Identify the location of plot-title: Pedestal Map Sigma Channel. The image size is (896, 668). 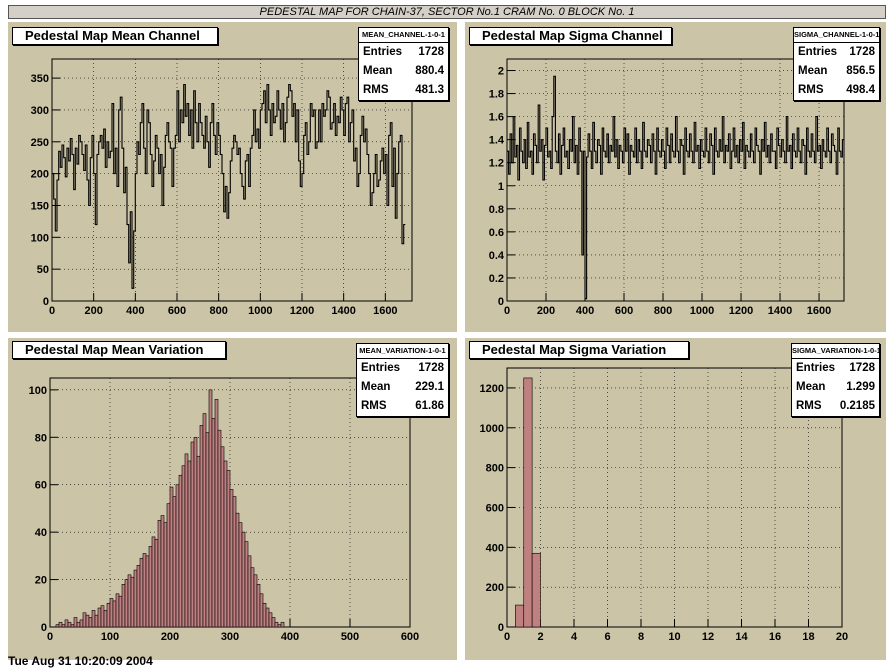
(570, 36).